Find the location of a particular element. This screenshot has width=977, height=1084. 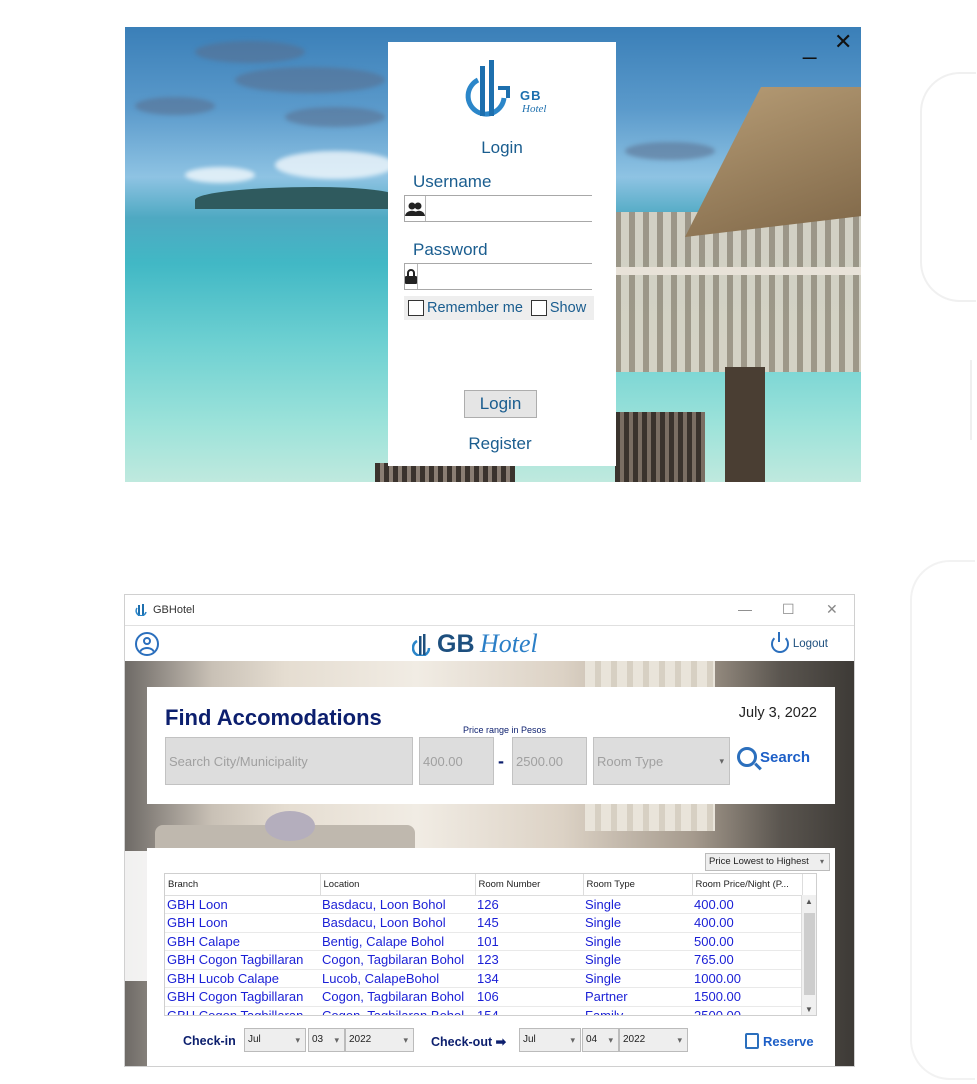

window-maximize-button: ☐ is located at coordinates (788, 609).